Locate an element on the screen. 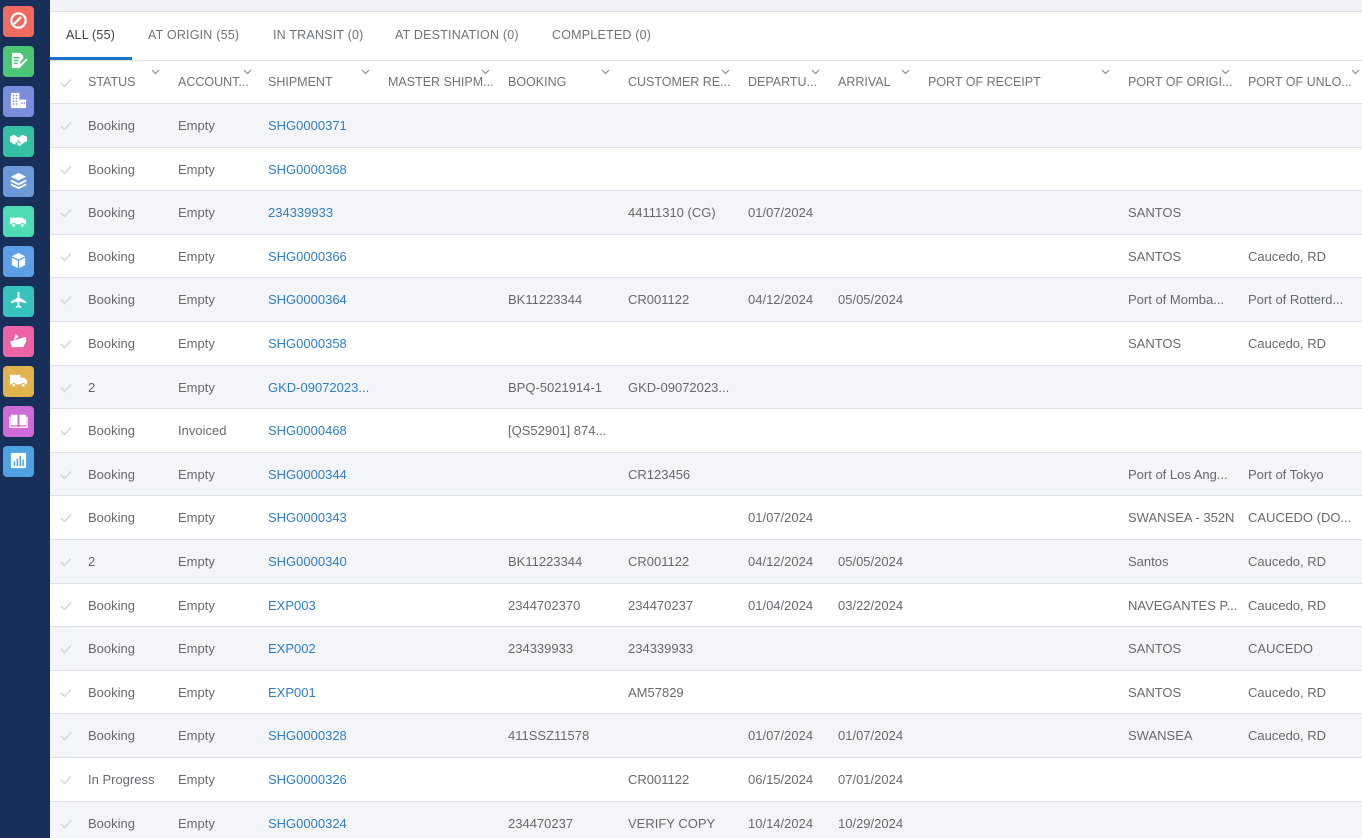 The width and height of the screenshot is (1362, 838). cell-shipment: 234339933 is located at coordinates (324, 212).